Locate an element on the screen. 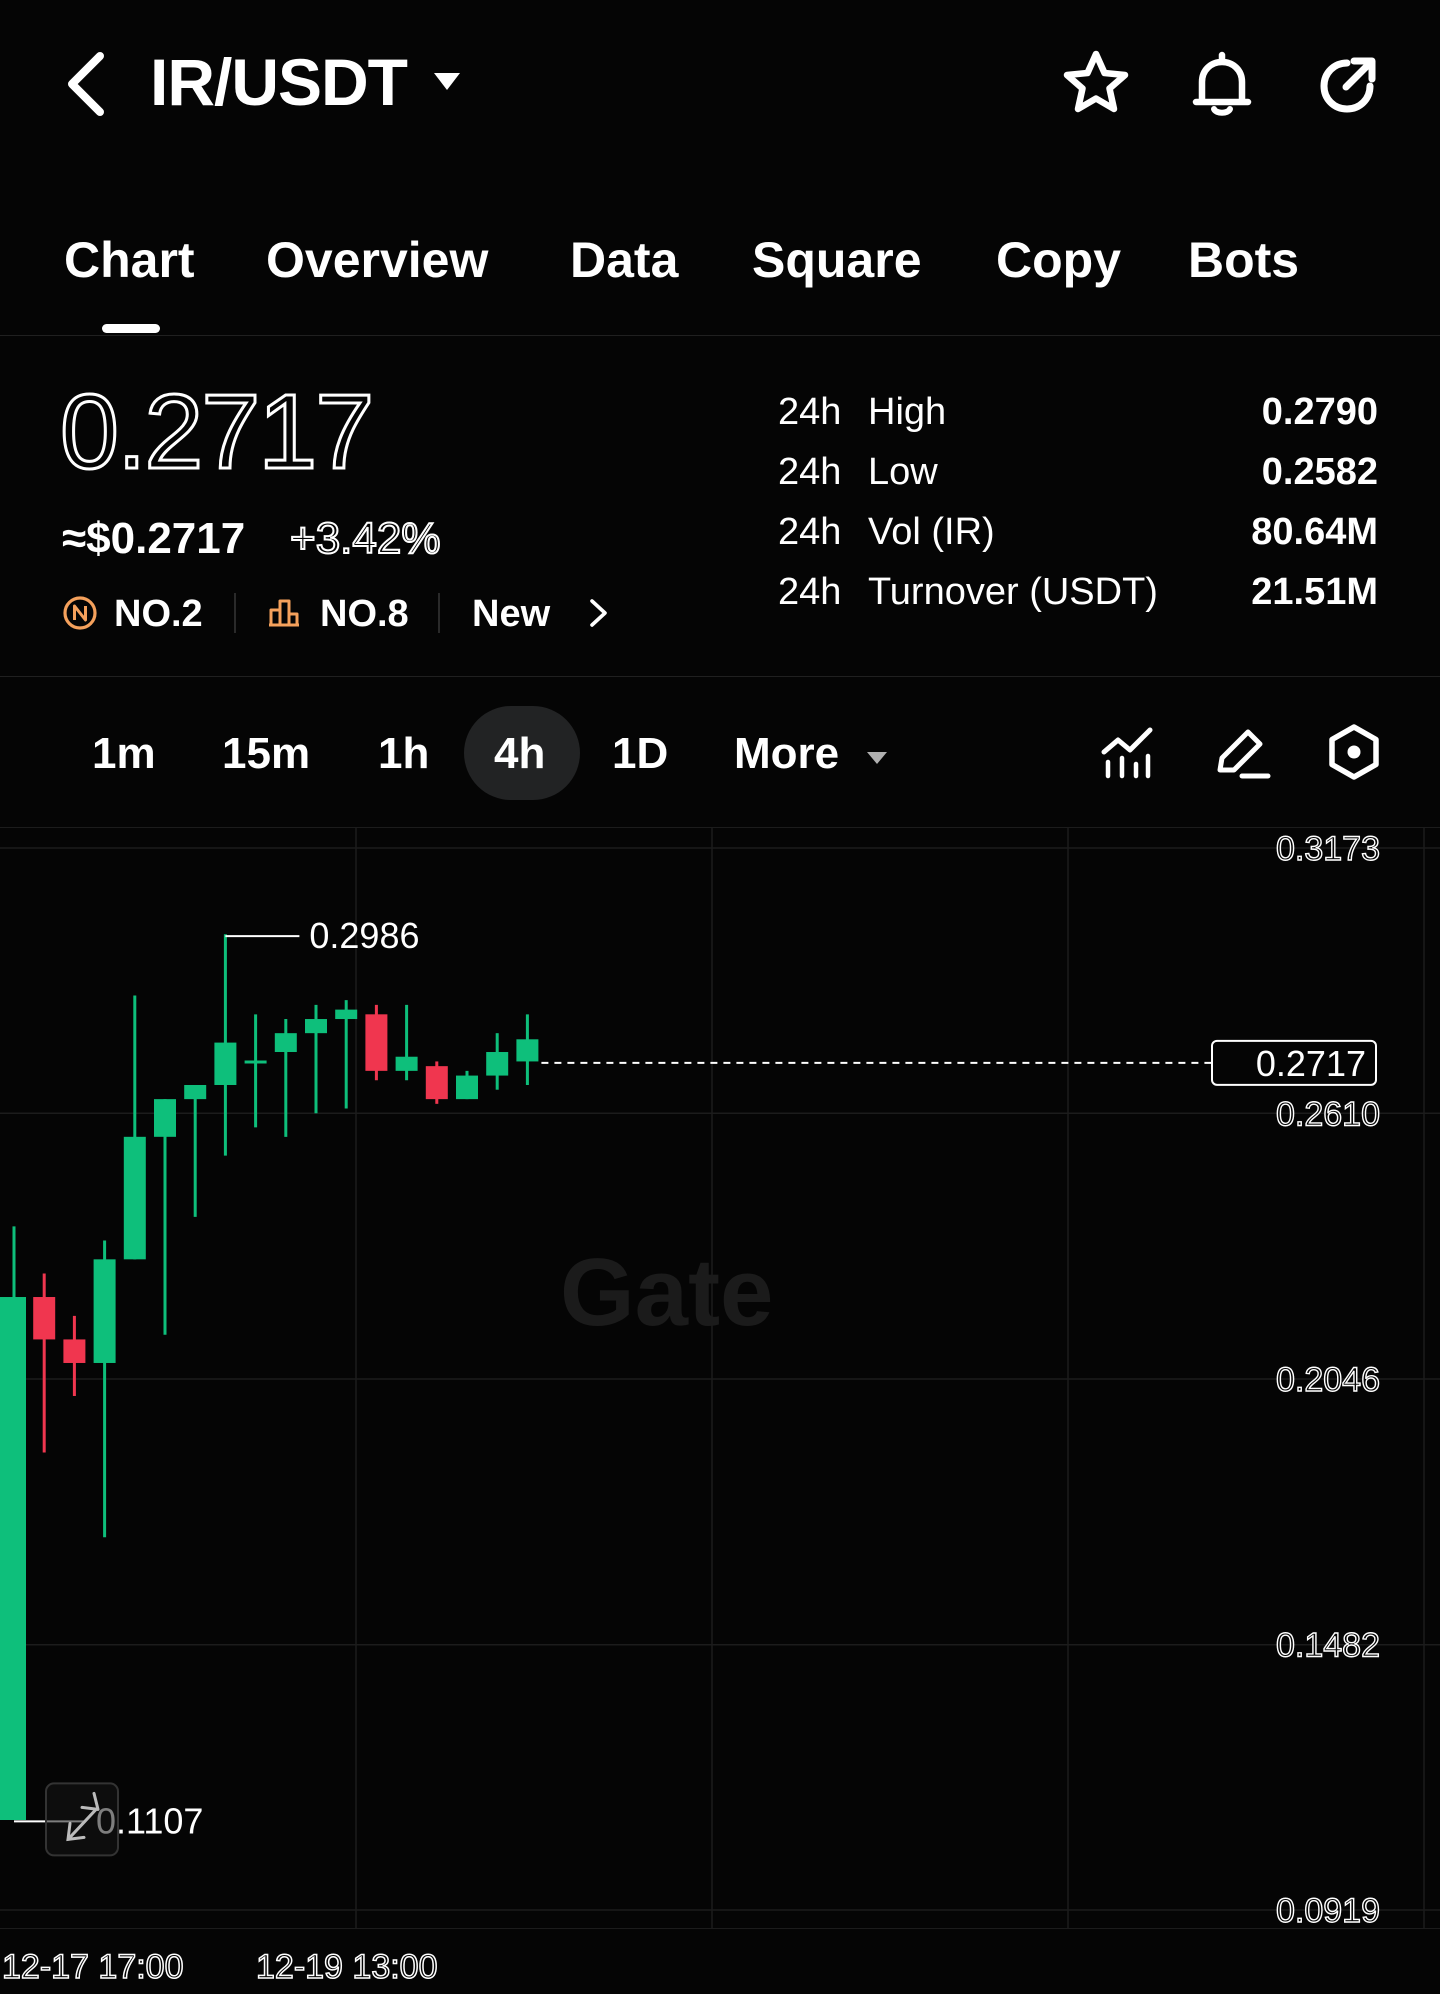  y-tick-label: 0.3173 is located at coordinates (1328, 849).